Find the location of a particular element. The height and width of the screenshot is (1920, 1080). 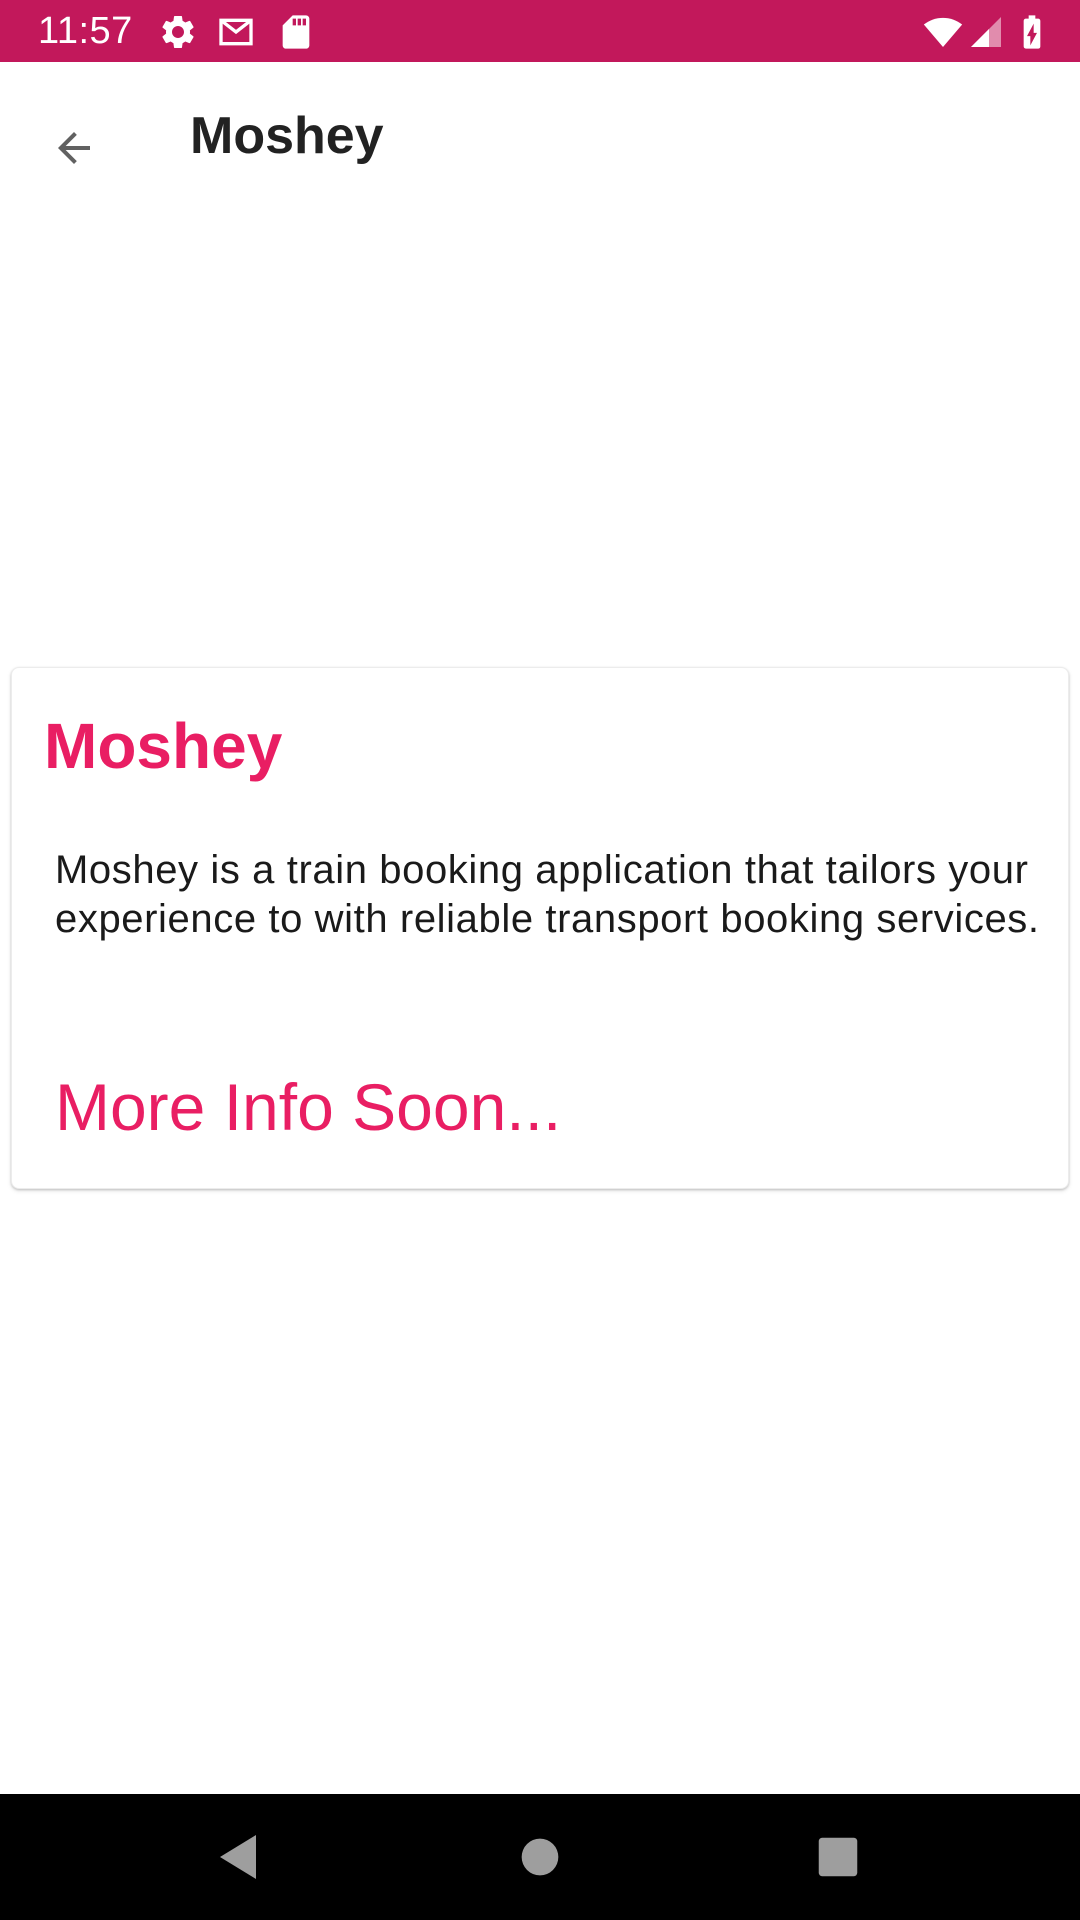

nav-home-button is located at coordinates (540, 1857).